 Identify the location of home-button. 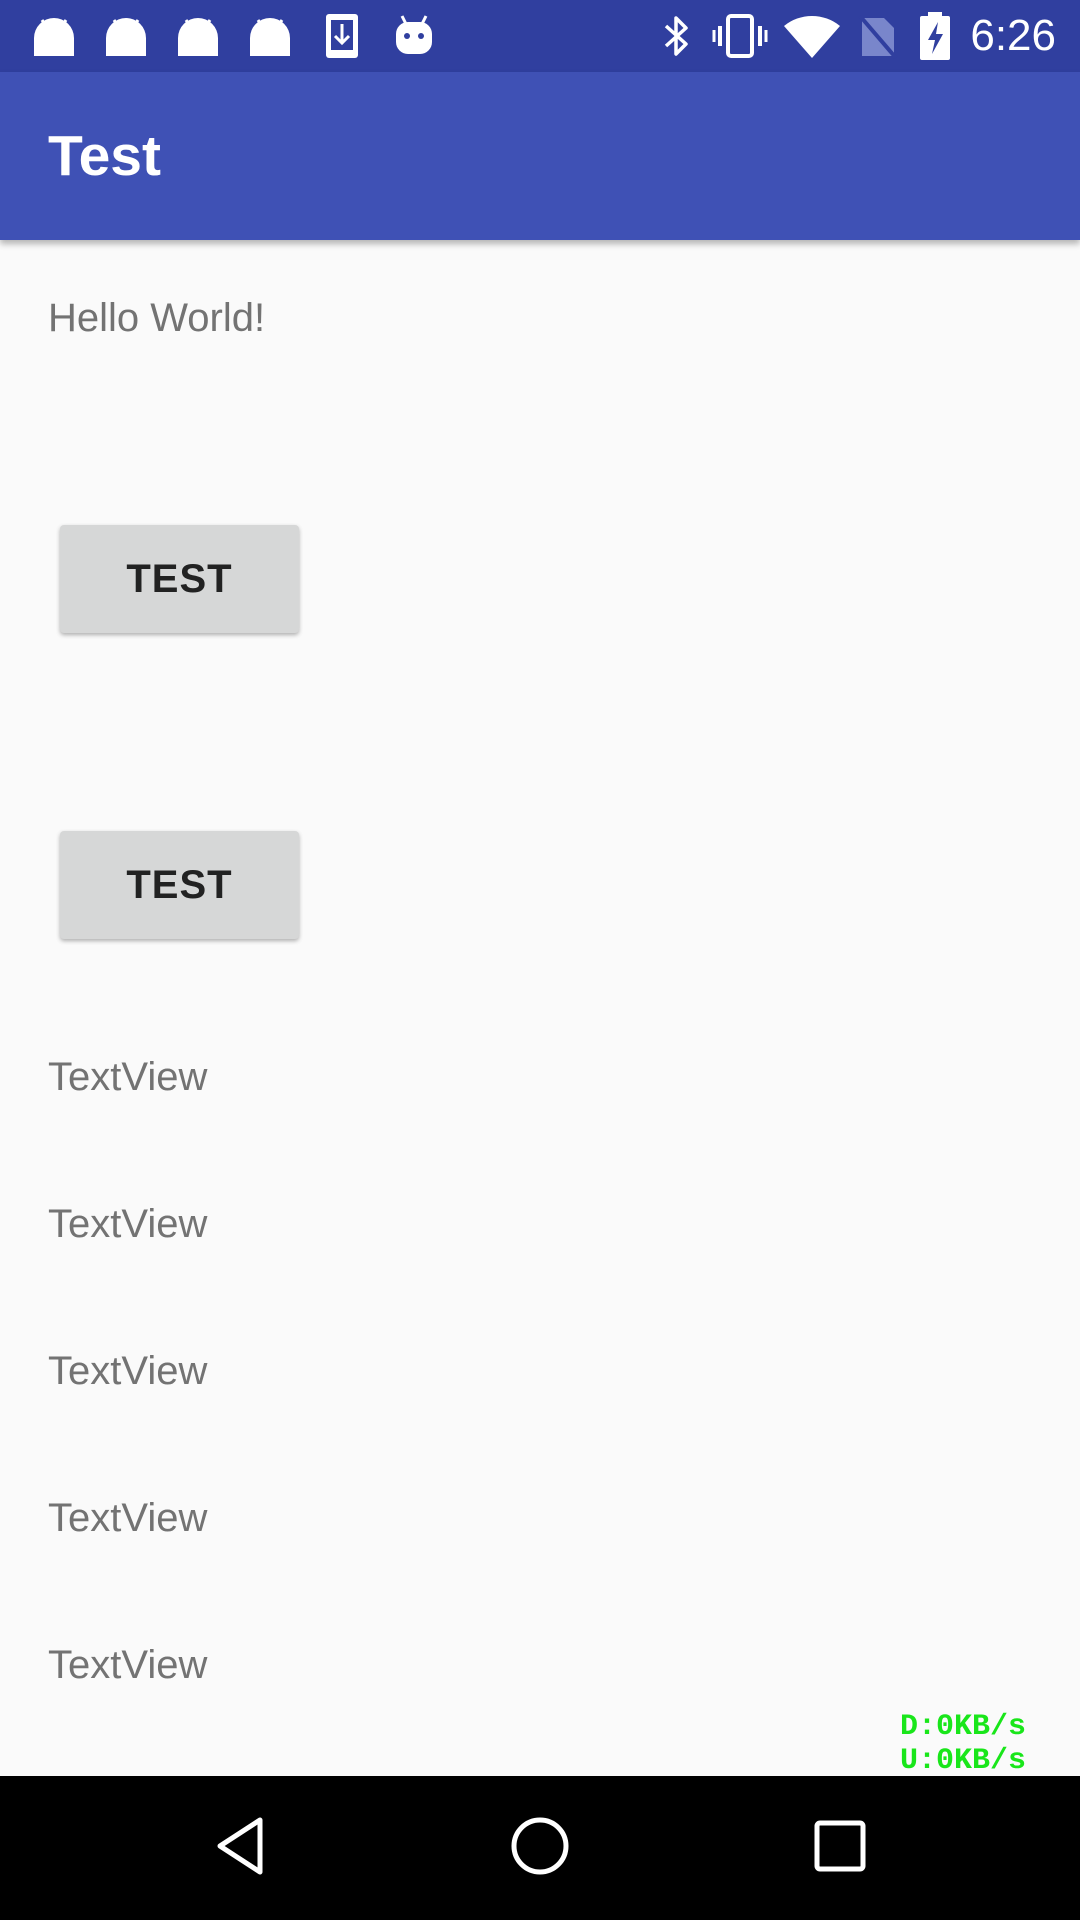
(540, 1848).